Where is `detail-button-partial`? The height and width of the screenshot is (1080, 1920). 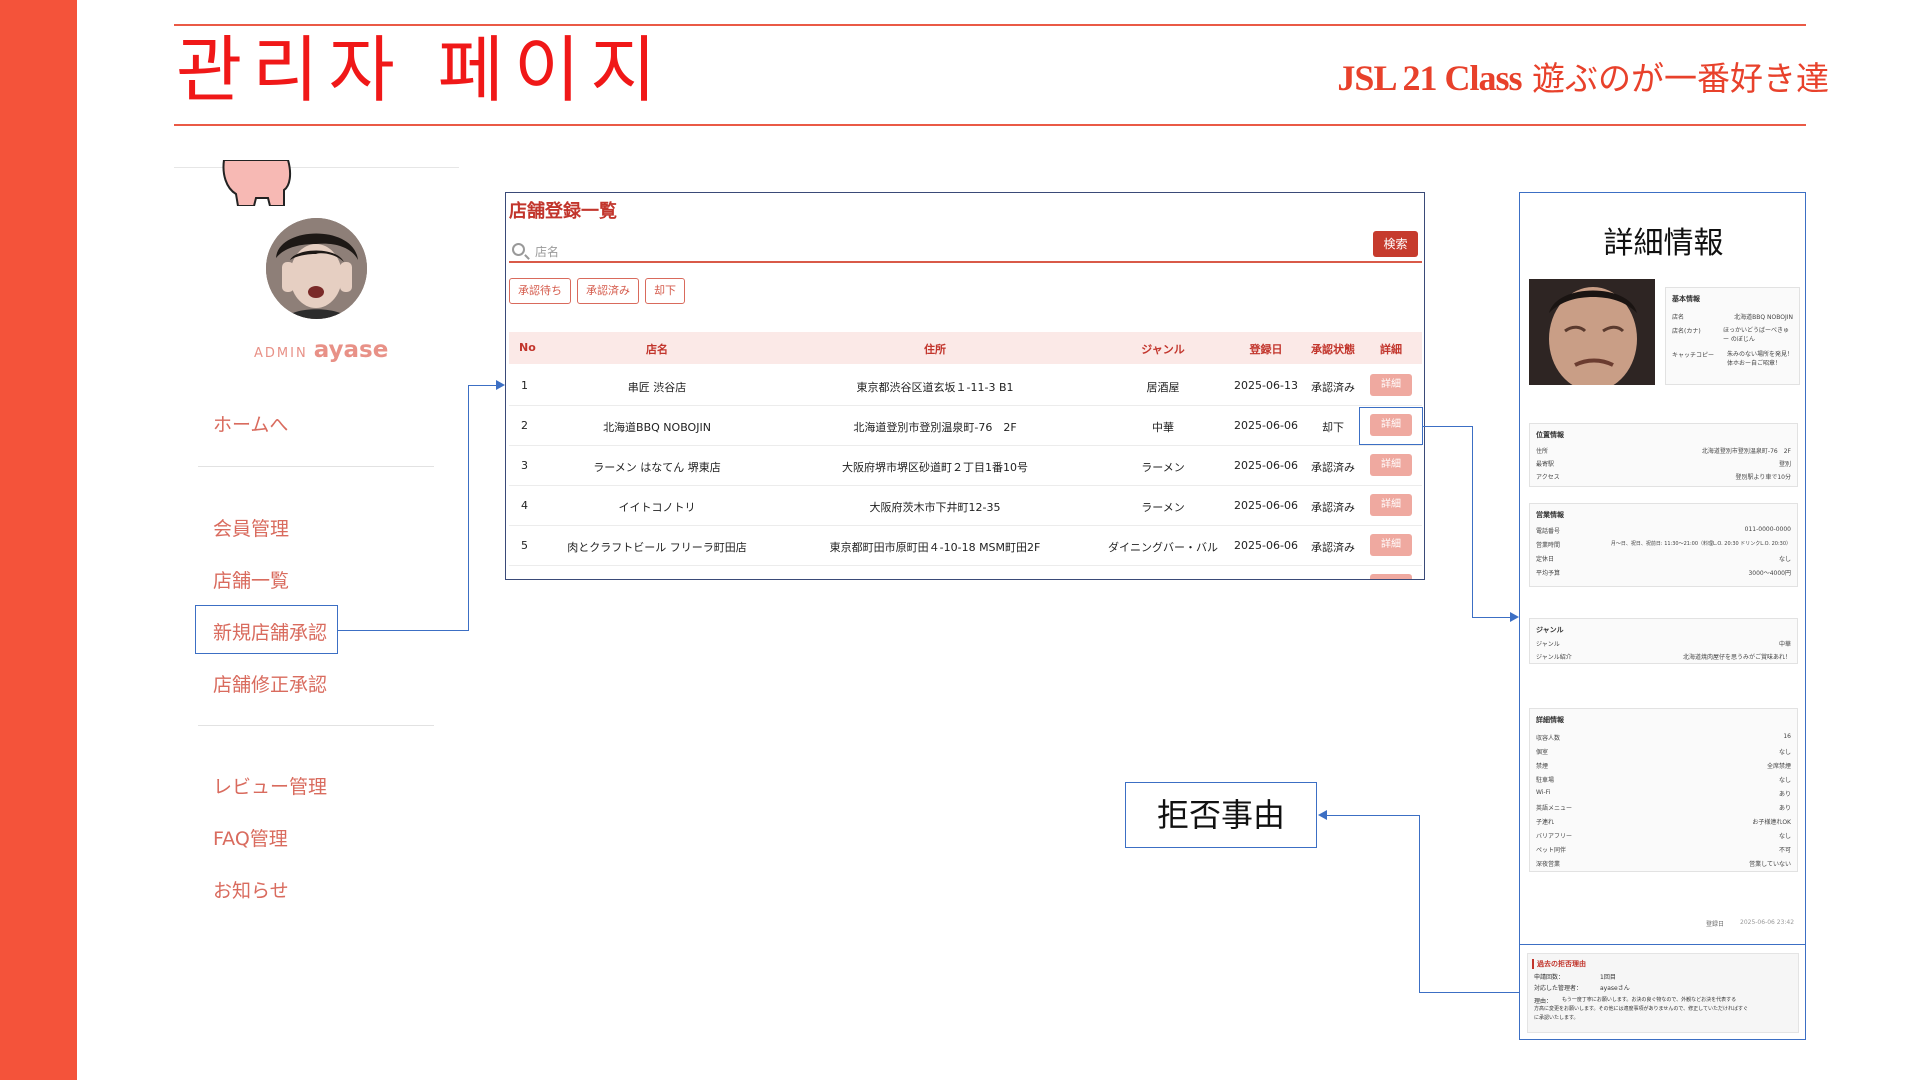 detail-button-partial is located at coordinates (1391, 576).